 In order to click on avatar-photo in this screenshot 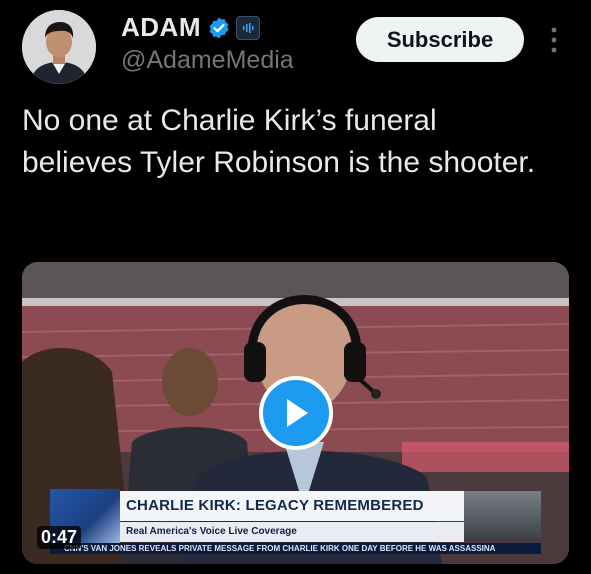, I will do `click(59, 47)`.